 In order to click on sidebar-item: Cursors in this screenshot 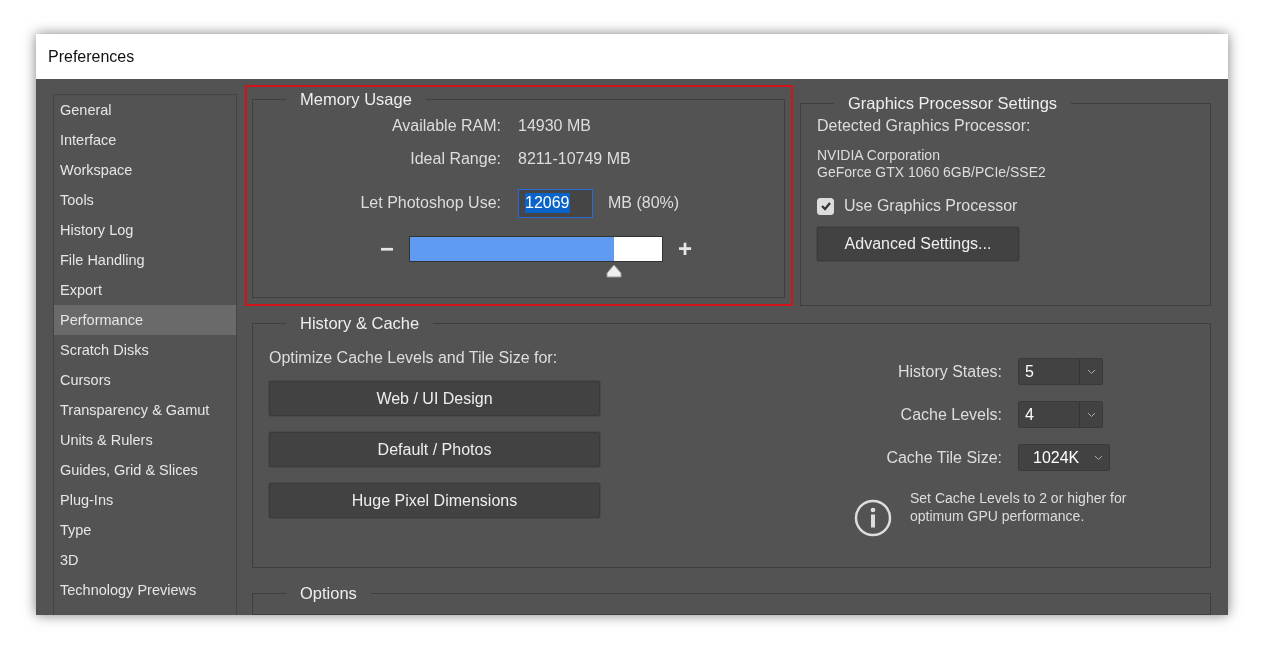, I will do `click(145, 380)`.